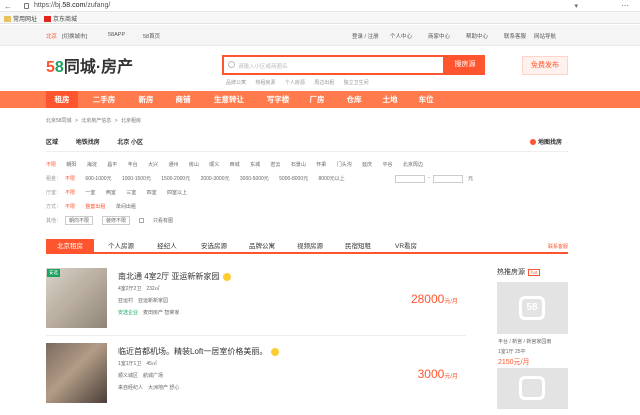  What do you see at coordinates (104, 99) in the screenshot?
I see `nav-second-hand: 二手房` at bounding box center [104, 99].